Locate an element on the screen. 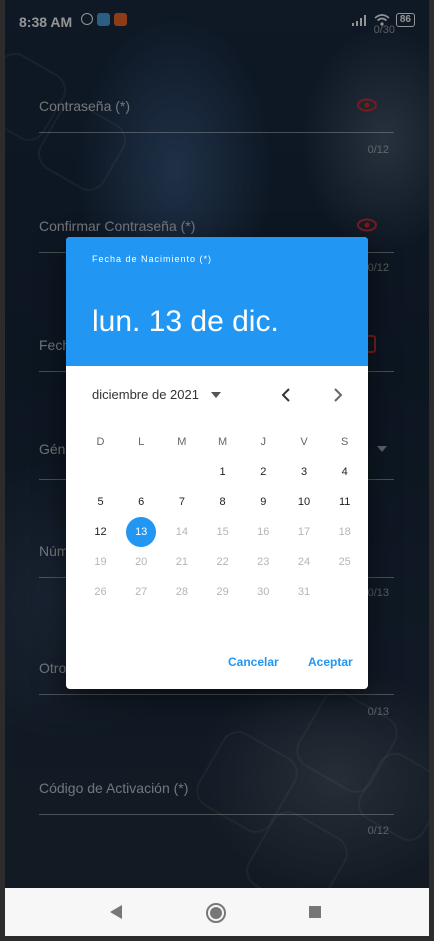 This screenshot has width=434, height=941. cancel-button: Cancelar is located at coordinates (253, 662).